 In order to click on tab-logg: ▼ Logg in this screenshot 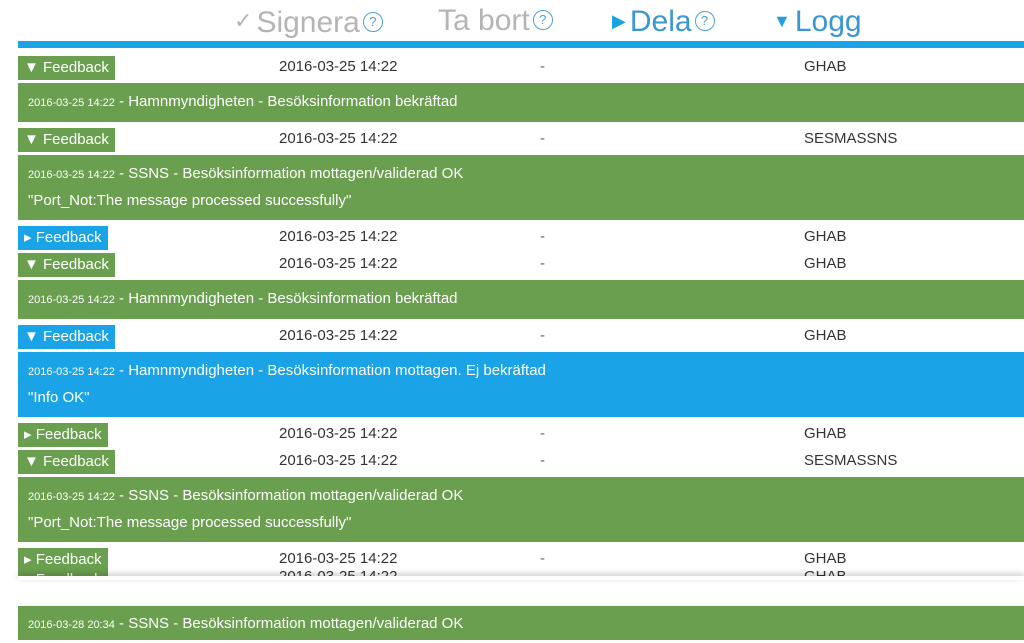, I will do `click(817, 21)`.